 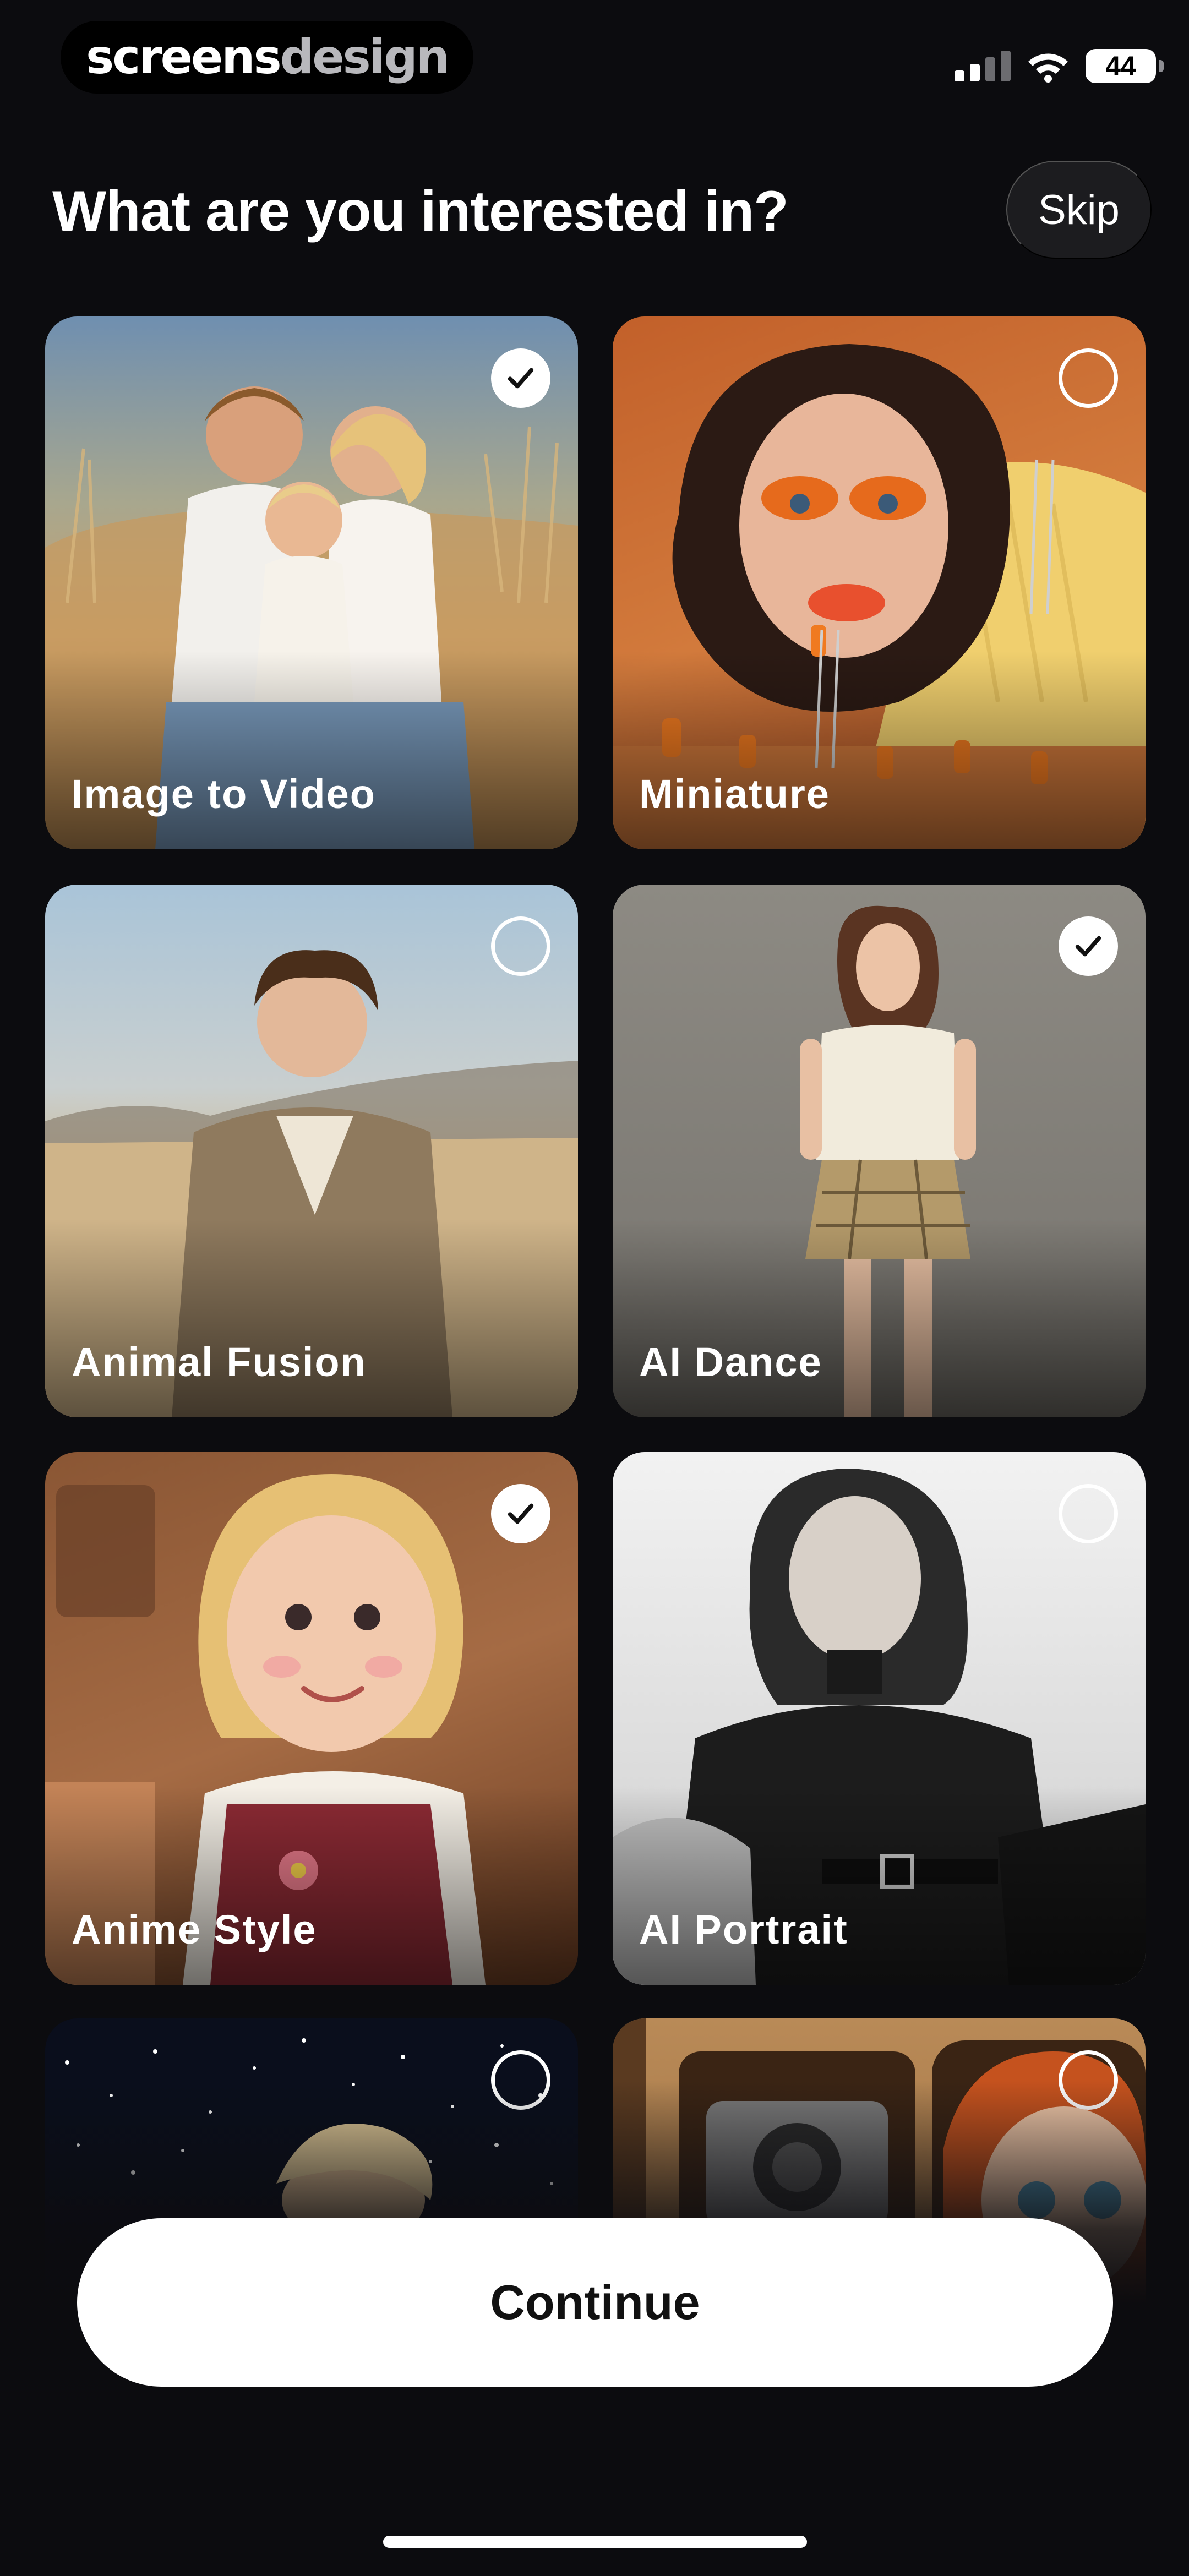 What do you see at coordinates (1079, 210) in the screenshot?
I see `skip-button: Skip` at bounding box center [1079, 210].